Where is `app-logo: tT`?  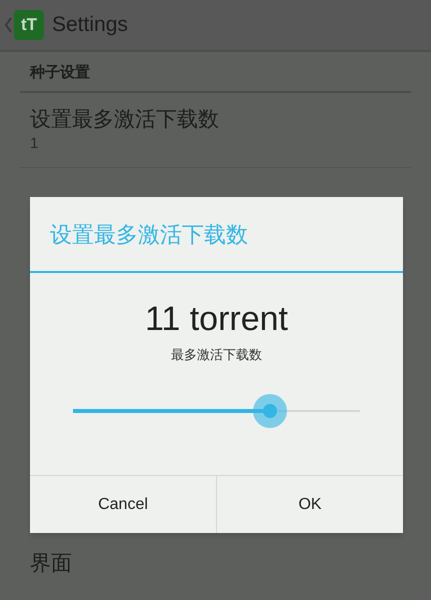 app-logo: tT is located at coordinates (29, 25).